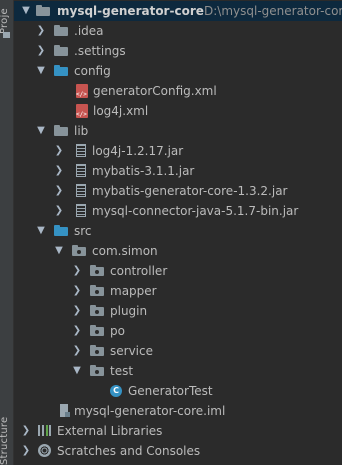  What do you see at coordinates (100, 51) in the screenshot?
I see `tree-item-label: .settings` at bounding box center [100, 51].